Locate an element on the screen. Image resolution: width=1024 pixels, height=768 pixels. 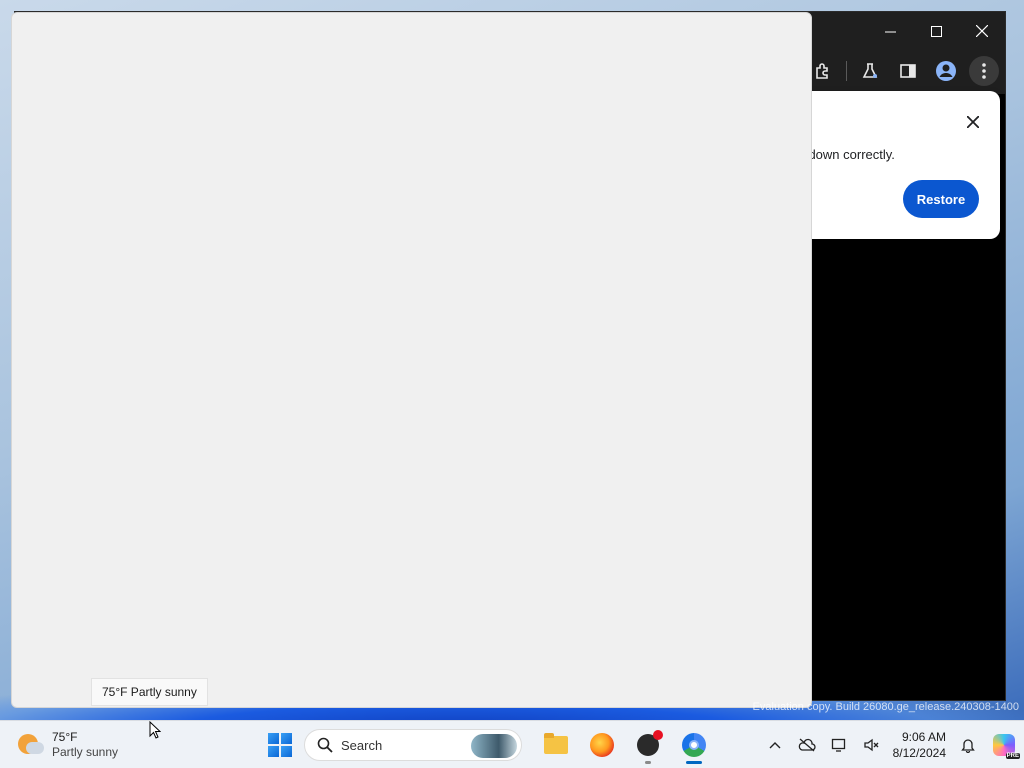
weather-widget: 75°F Partly sunny is located at coordinates (84, 745).